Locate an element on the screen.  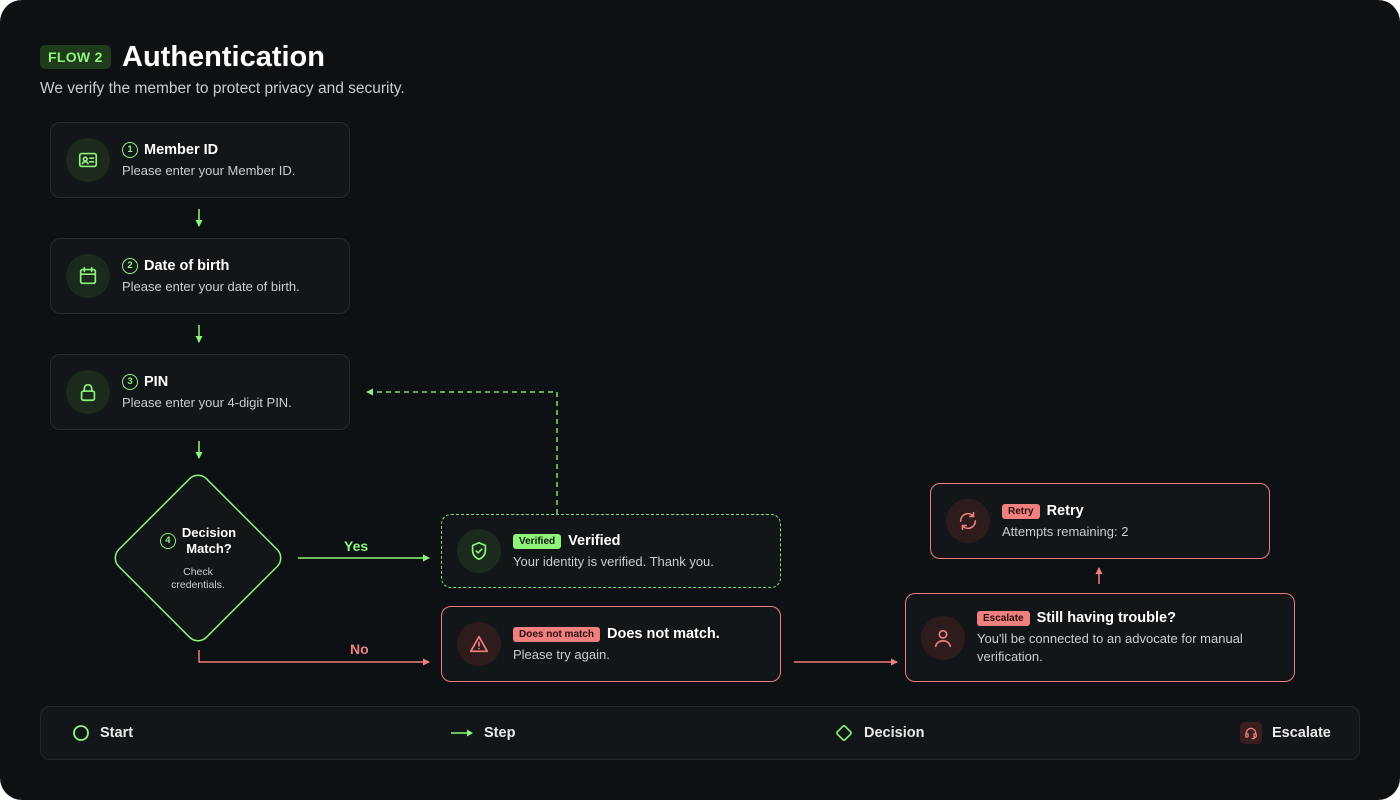
headset-icon is located at coordinates (1251, 733).